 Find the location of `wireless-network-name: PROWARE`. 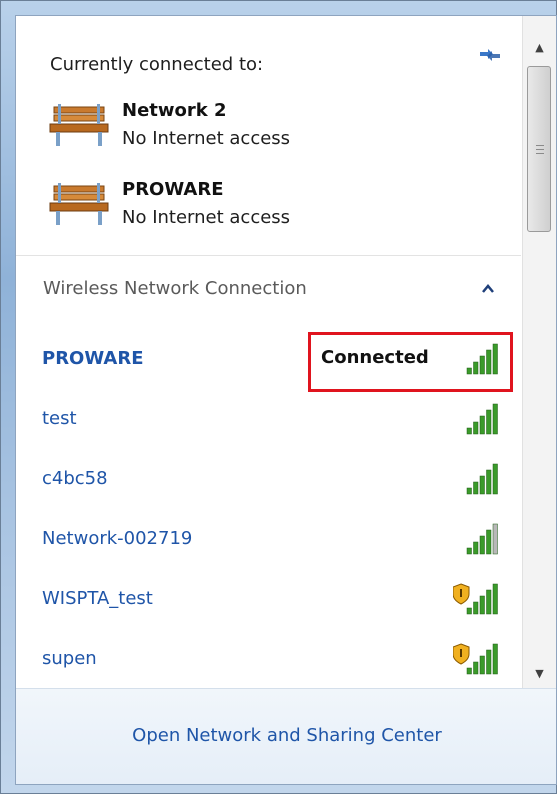

wireless-network-name: PROWARE is located at coordinates (93, 358).